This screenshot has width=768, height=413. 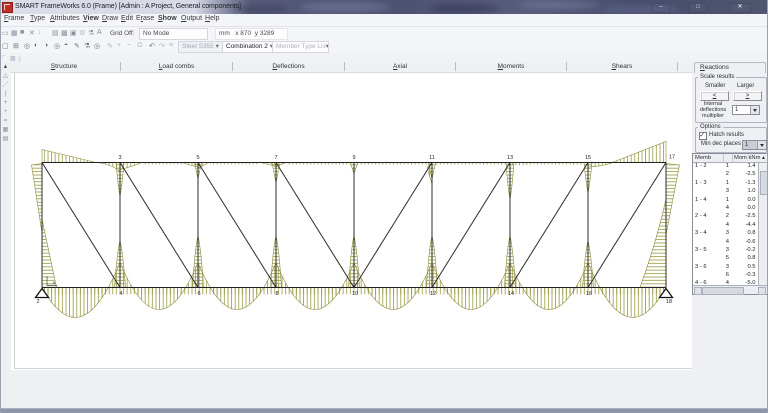 What do you see at coordinates (672, 158) in the screenshot?
I see `svg-text: 17` at bounding box center [672, 158].